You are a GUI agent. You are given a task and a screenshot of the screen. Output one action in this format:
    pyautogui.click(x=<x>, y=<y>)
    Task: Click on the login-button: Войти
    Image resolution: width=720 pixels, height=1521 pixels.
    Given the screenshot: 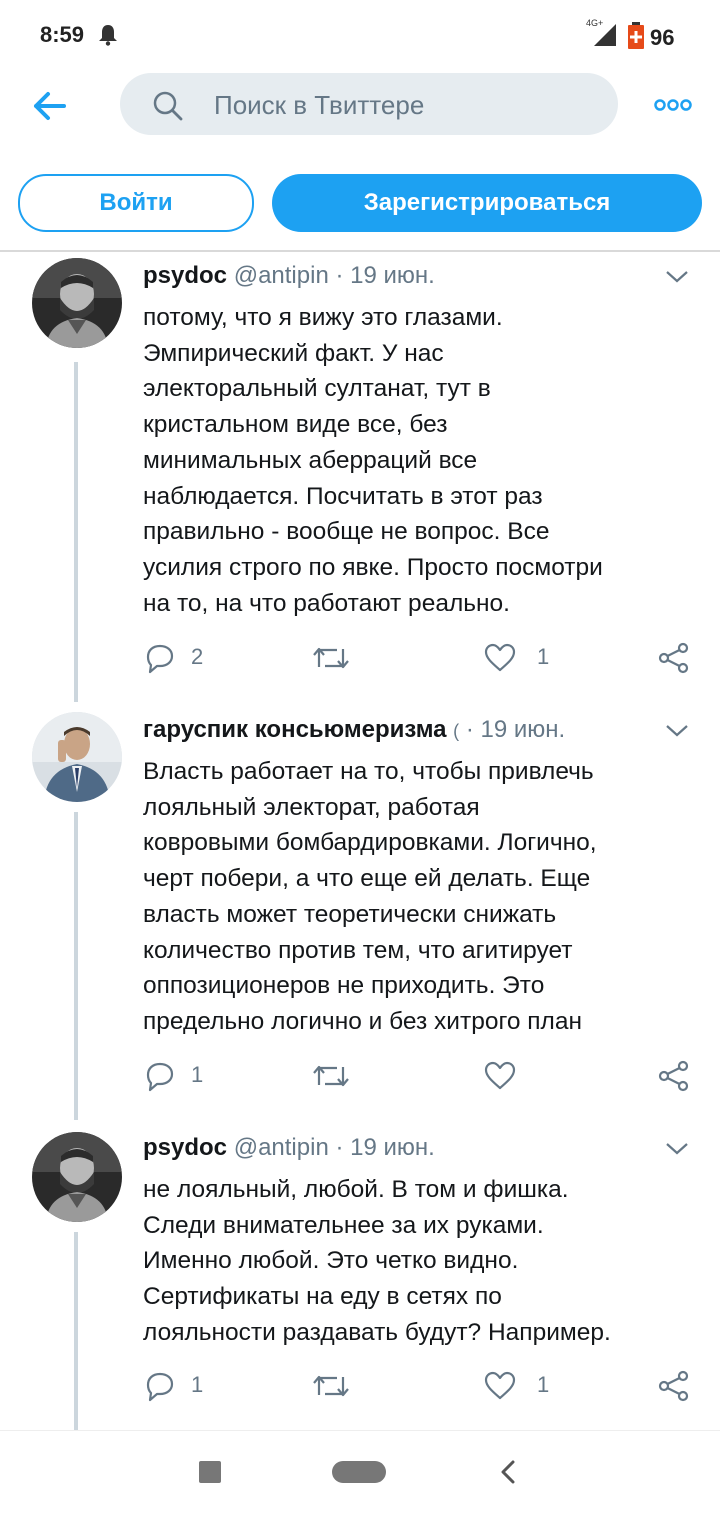 What is the action you would take?
    pyautogui.click(x=136, y=203)
    